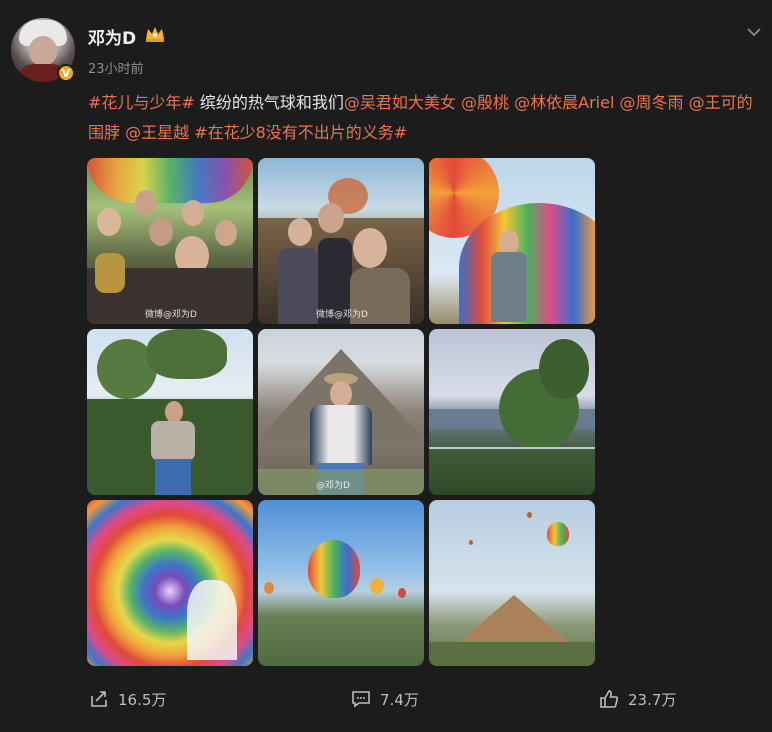 Image resolution: width=772 pixels, height=732 pixels. I want to click on share-button: 16.5万, so click(127, 699).